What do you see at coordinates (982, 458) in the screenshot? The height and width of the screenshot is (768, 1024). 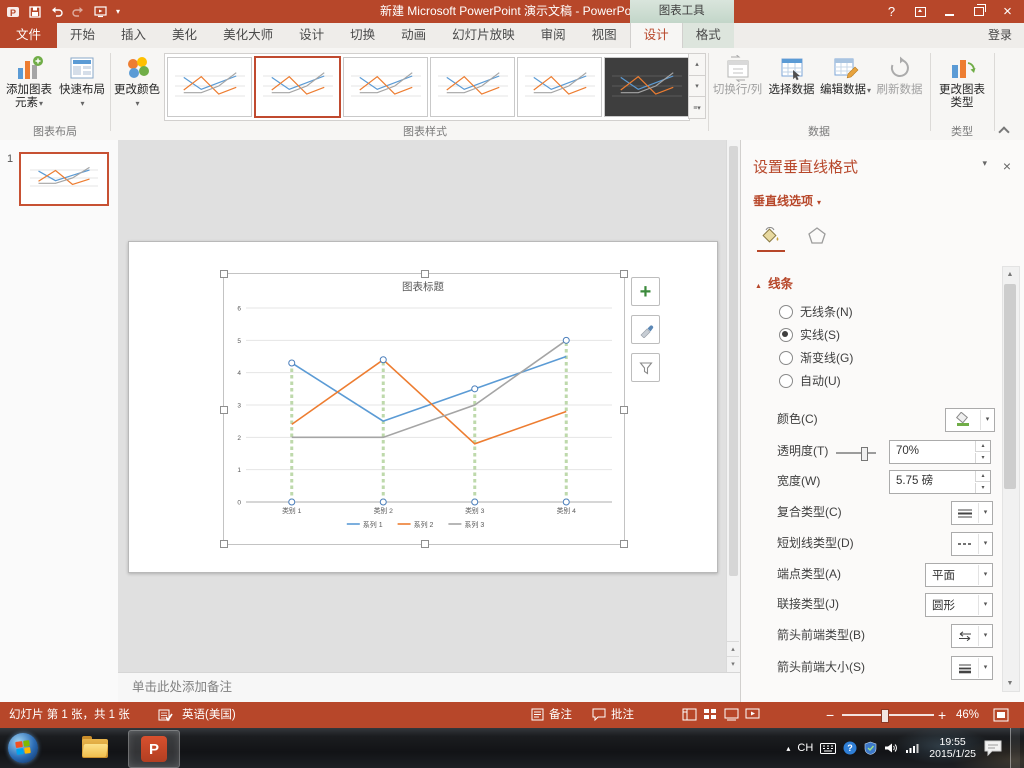 I see `spin-down-icon: ▾` at bounding box center [982, 458].